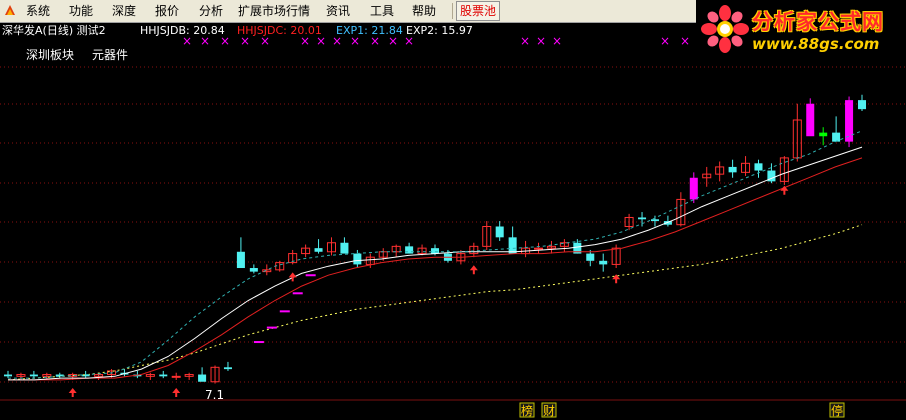  What do you see at coordinates (54, 30) in the screenshot?
I see `stock-title: 深华发A(日线) 测试2` at bounding box center [54, 30].